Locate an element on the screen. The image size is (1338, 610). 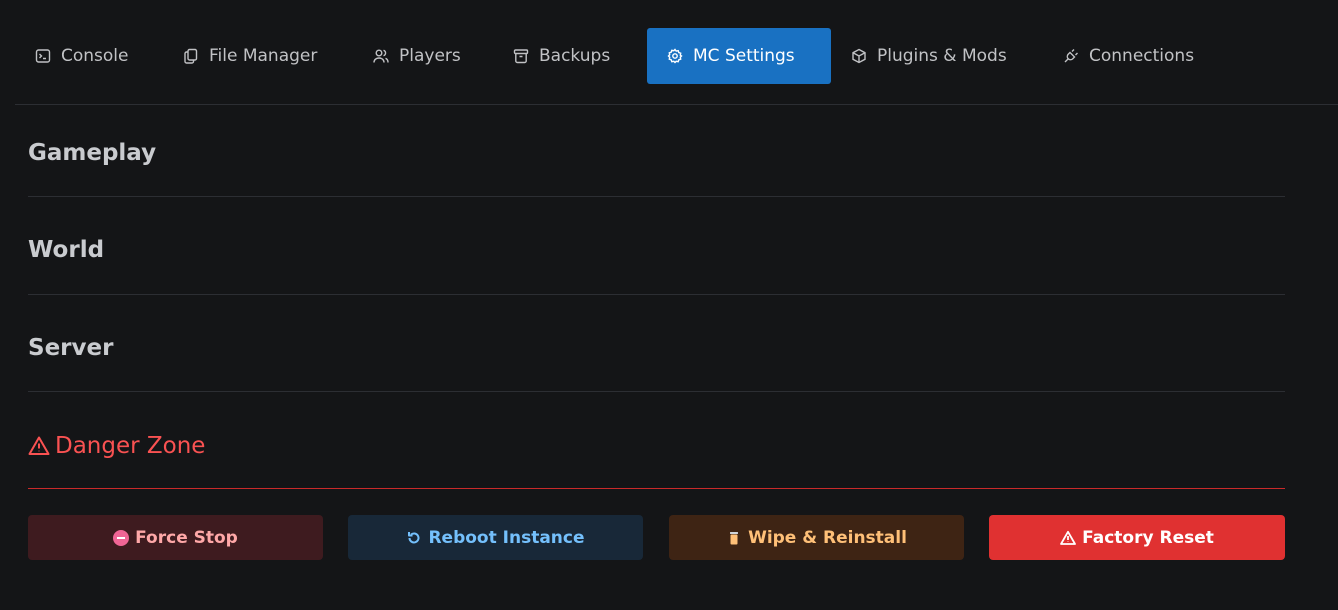
section-title-danger-zone: Danger Zone is located at coordinates (116, 446).